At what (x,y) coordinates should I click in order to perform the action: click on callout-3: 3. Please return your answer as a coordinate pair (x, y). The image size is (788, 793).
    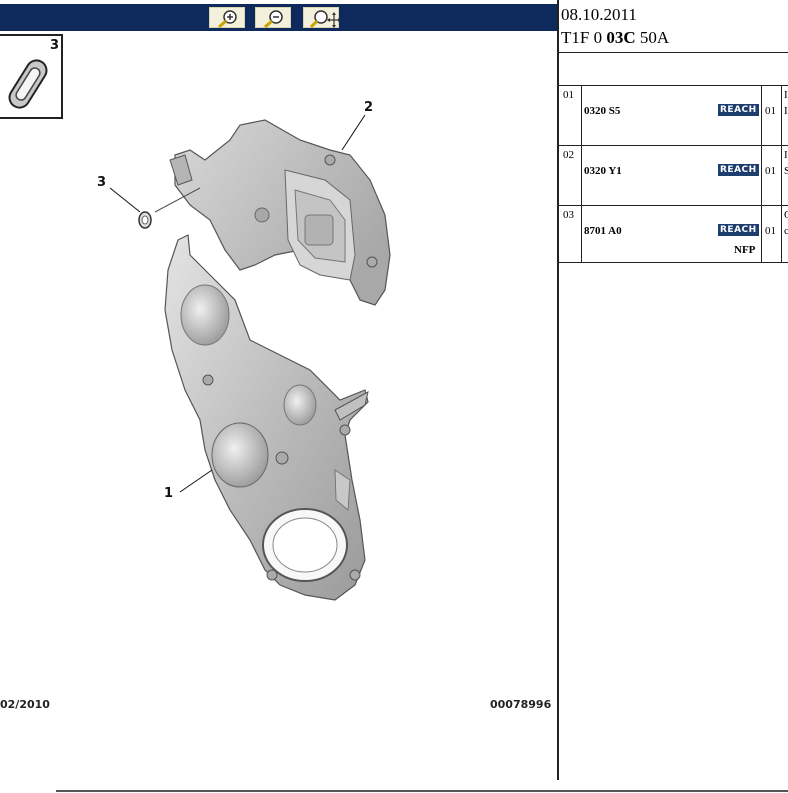
    Looking at the image, I should click on (102, 182).